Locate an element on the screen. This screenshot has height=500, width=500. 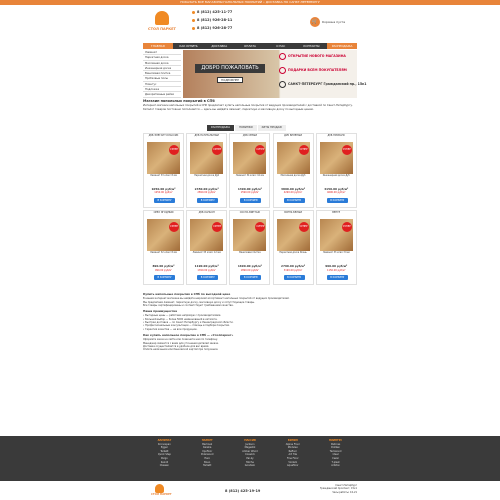
phone-number: 8 (812) 425-11-77 is located at coordinates (222, 12).